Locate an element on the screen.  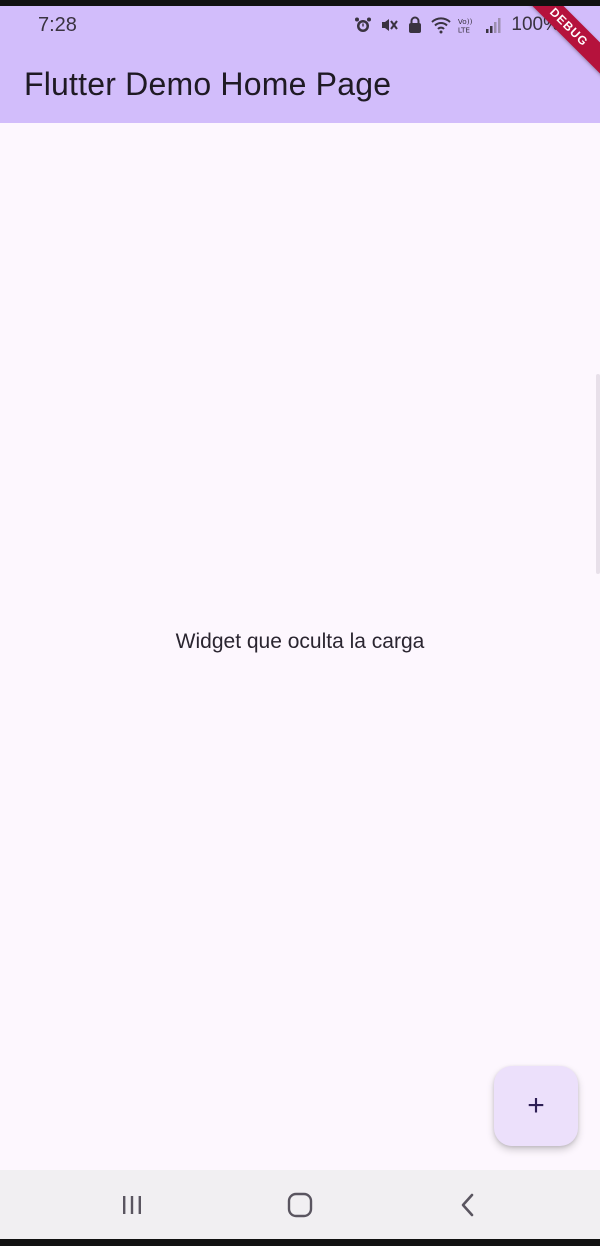
volte-icon: Vo)) LTE is located at coordinates (467, 25).